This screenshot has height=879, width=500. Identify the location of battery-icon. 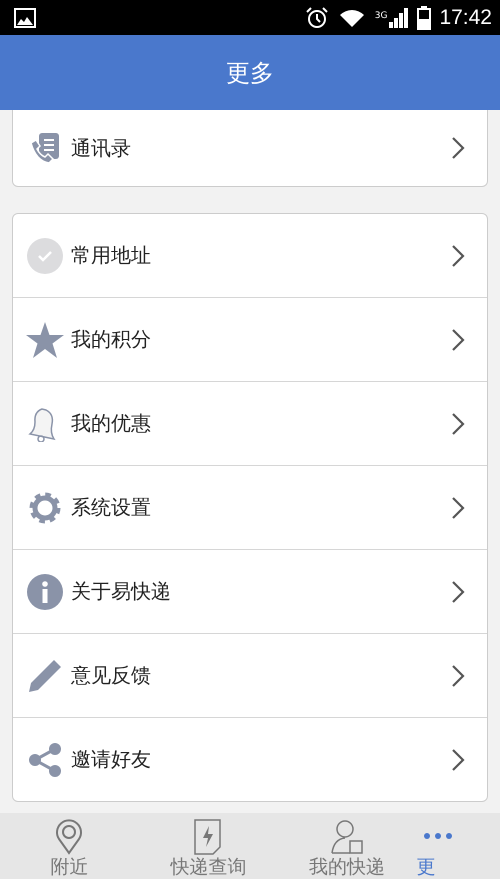
(424, 18).